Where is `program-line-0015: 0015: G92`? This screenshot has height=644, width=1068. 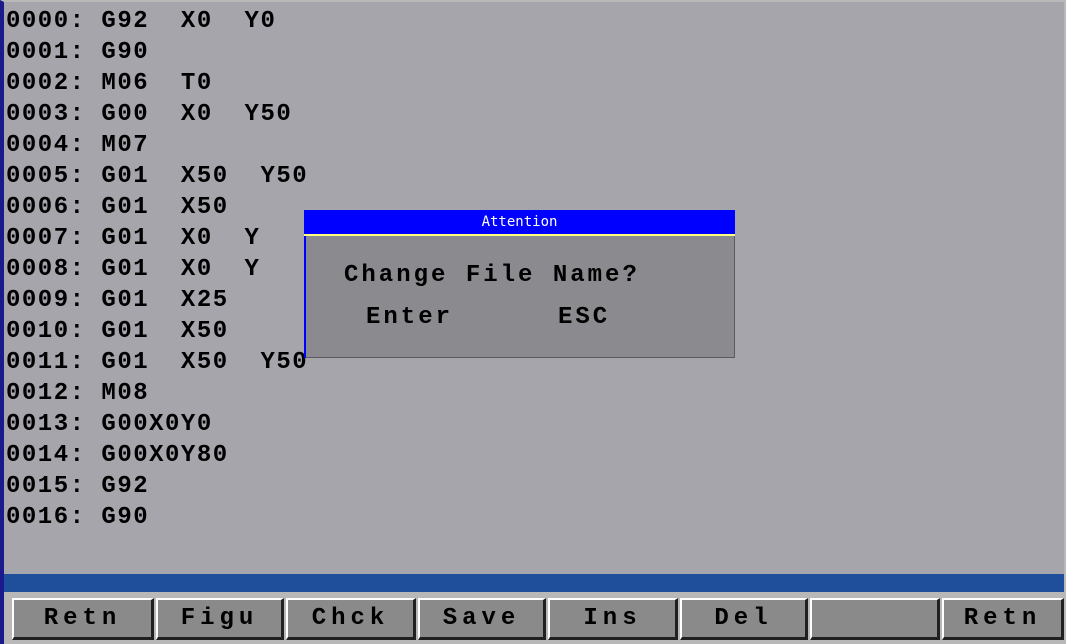 program-line-0015: 0015: G92 is located at coordinates (77, 487).